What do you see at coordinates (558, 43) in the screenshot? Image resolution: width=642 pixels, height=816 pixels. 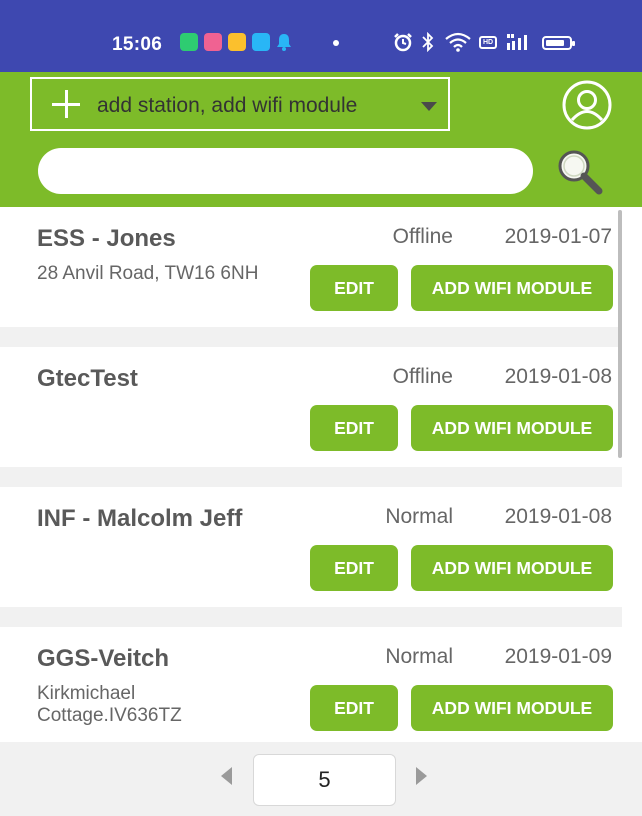 I see `battery-icon` at bounding box center [558, 43].